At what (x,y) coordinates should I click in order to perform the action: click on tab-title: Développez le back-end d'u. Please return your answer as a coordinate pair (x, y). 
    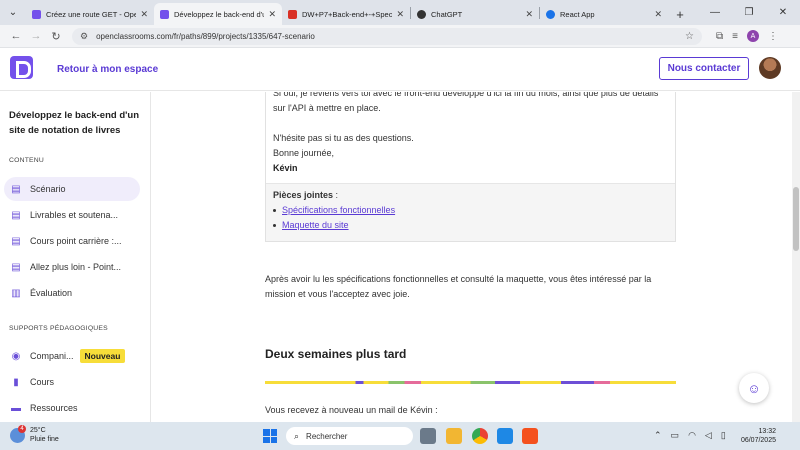
    Looking at the image, I should click on (219, 14).